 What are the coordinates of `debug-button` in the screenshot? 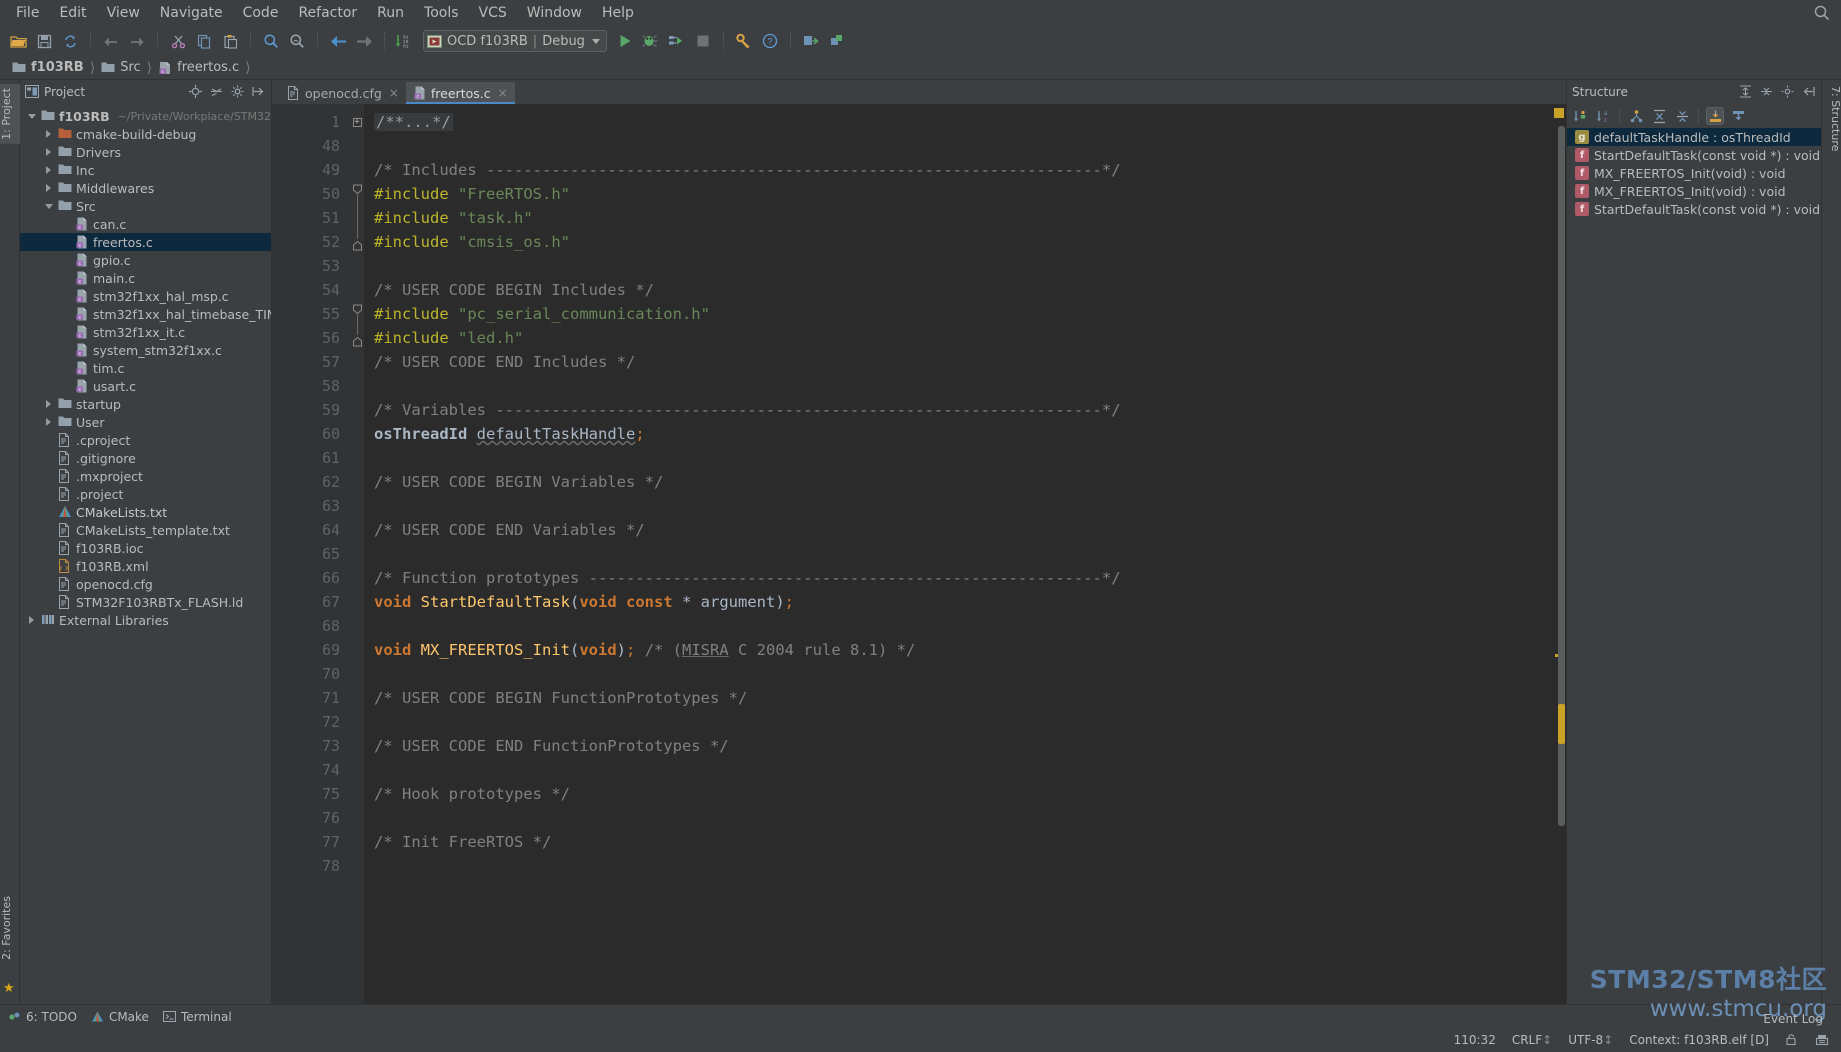 It's located at (651, 41).